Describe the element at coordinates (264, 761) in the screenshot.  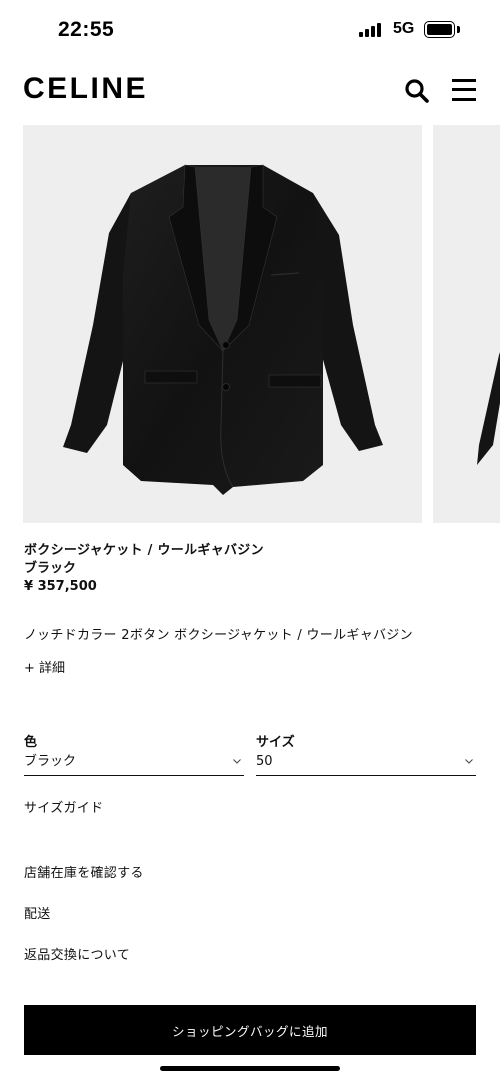
I see `size-value: 50` at that location.